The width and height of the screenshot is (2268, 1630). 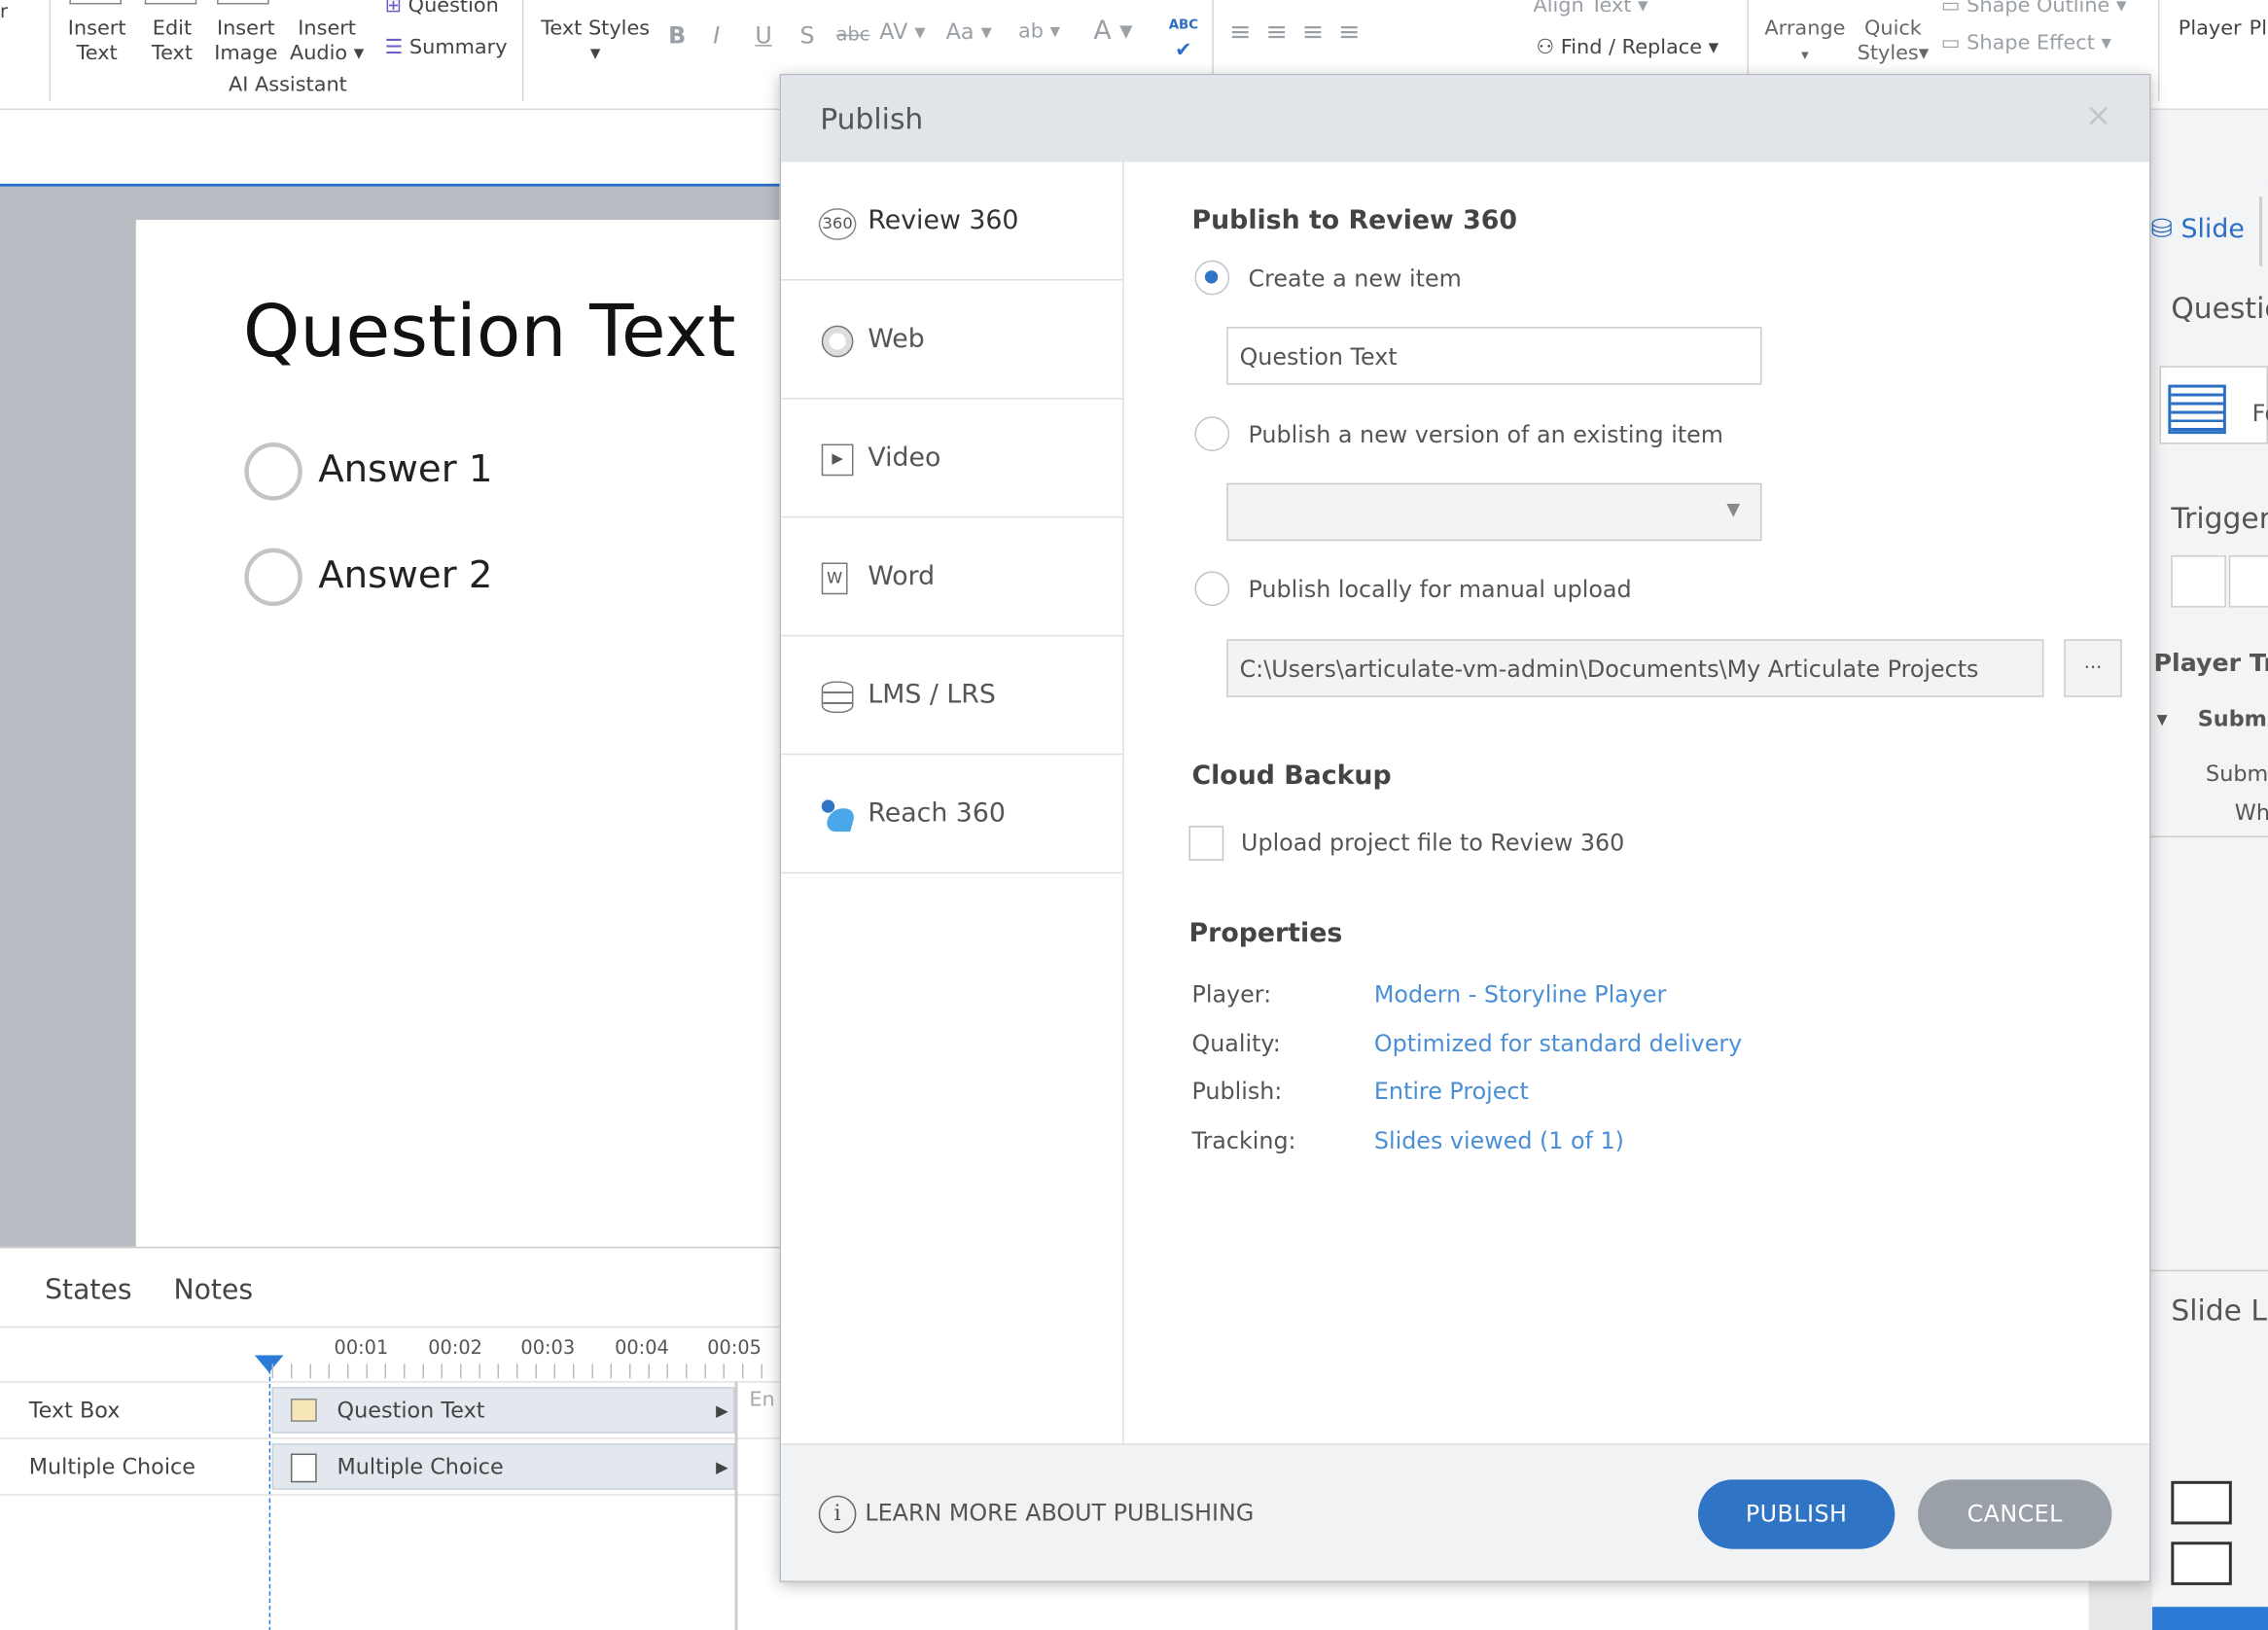 What do you see at coordinates (1494, 356) in the screenshot?
I see `new-item-title-input` at bounding box center [1494, 356].